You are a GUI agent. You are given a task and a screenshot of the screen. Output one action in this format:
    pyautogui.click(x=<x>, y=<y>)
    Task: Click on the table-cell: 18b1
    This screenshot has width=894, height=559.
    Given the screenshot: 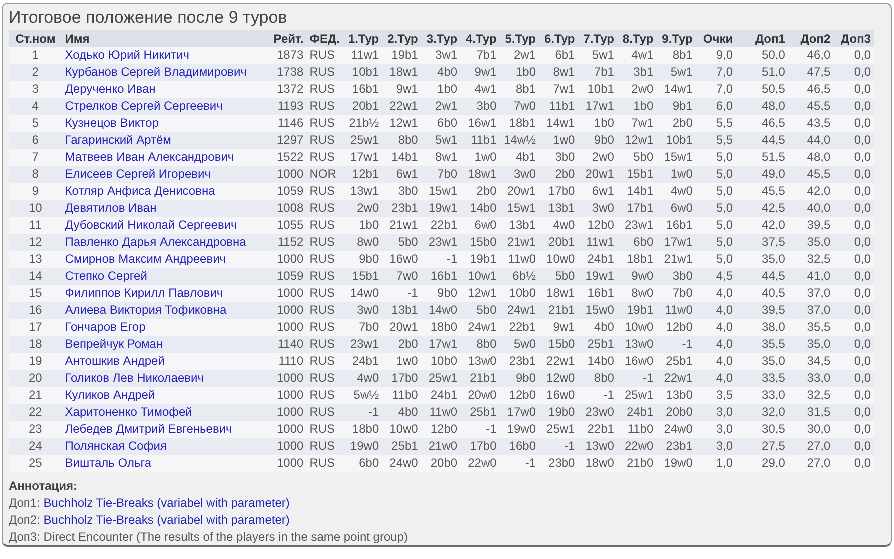 What is the action you would take?
    pyautogui.click(x=519, y=123)
    